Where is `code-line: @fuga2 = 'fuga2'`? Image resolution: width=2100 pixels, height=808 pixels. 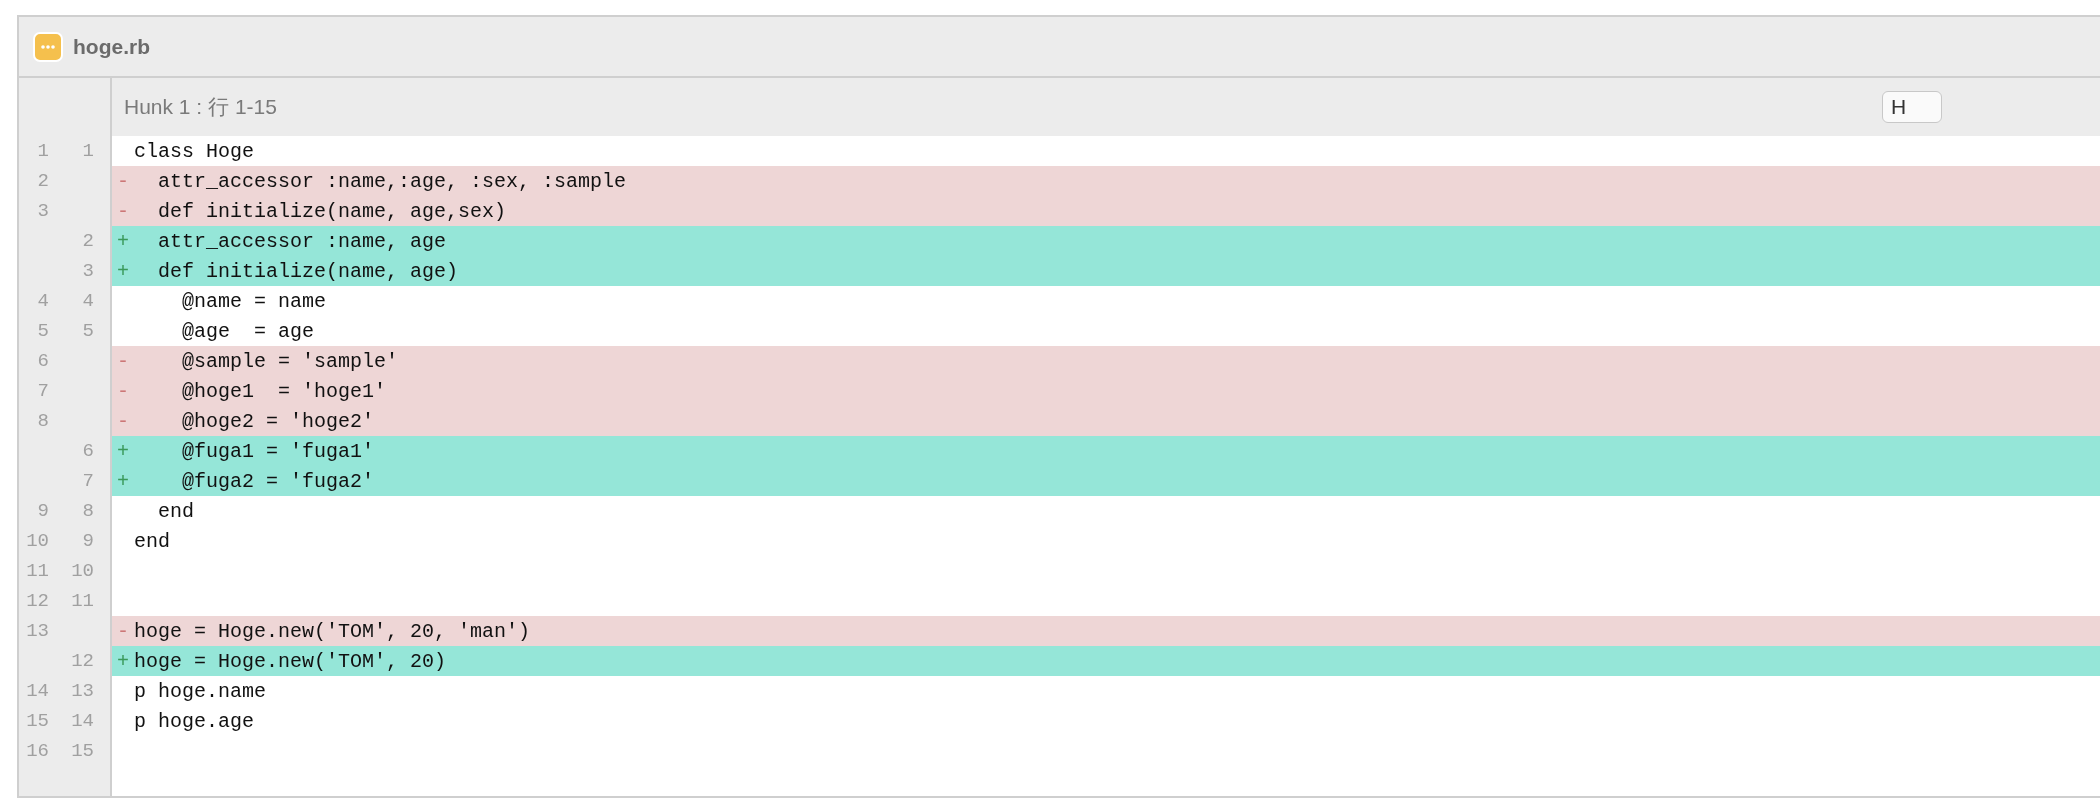 code-line: @fuga2 = 'fuga2' is located at coordinates (278, 481).